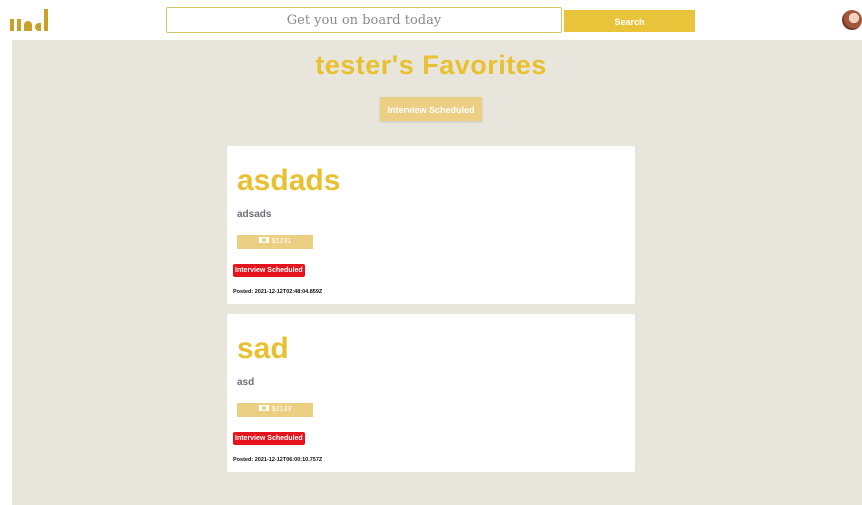 The height and width of the screenshot is (505, 862). I want to click on salary-badge: $1231, so click(275, 242).